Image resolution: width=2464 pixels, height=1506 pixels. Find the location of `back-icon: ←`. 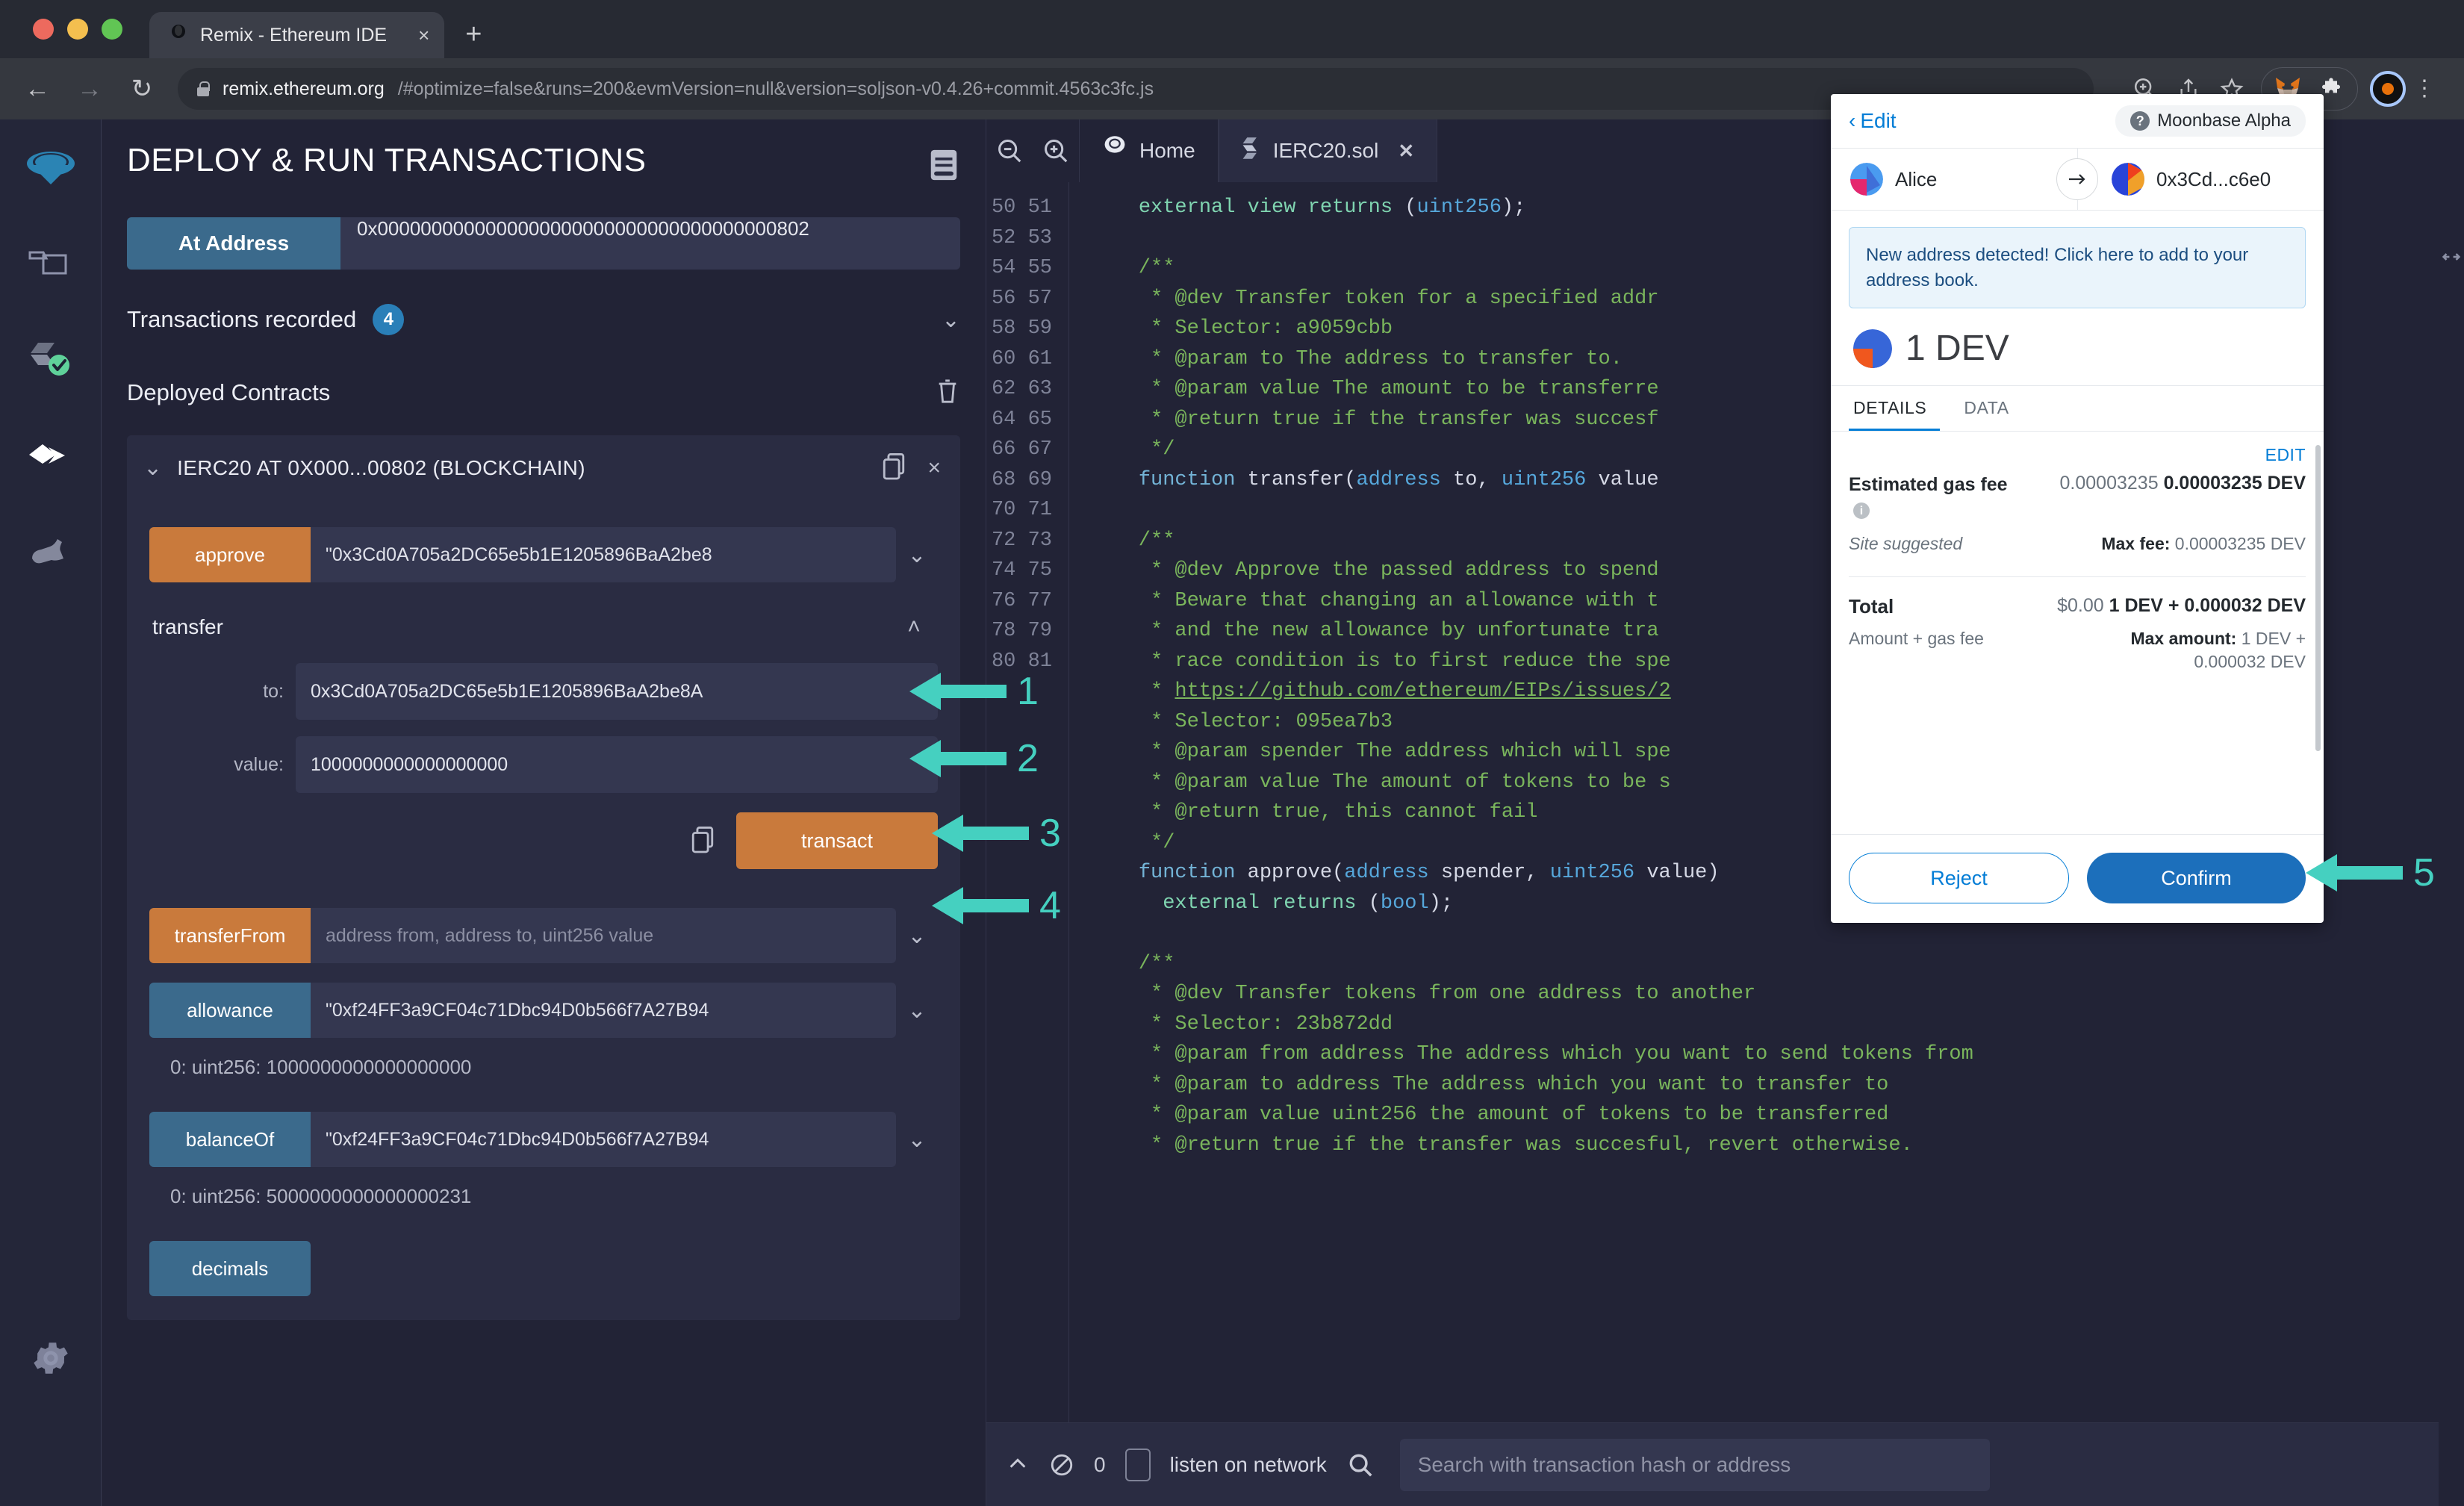

back-icon: ← is located at coordinates (37, 89).